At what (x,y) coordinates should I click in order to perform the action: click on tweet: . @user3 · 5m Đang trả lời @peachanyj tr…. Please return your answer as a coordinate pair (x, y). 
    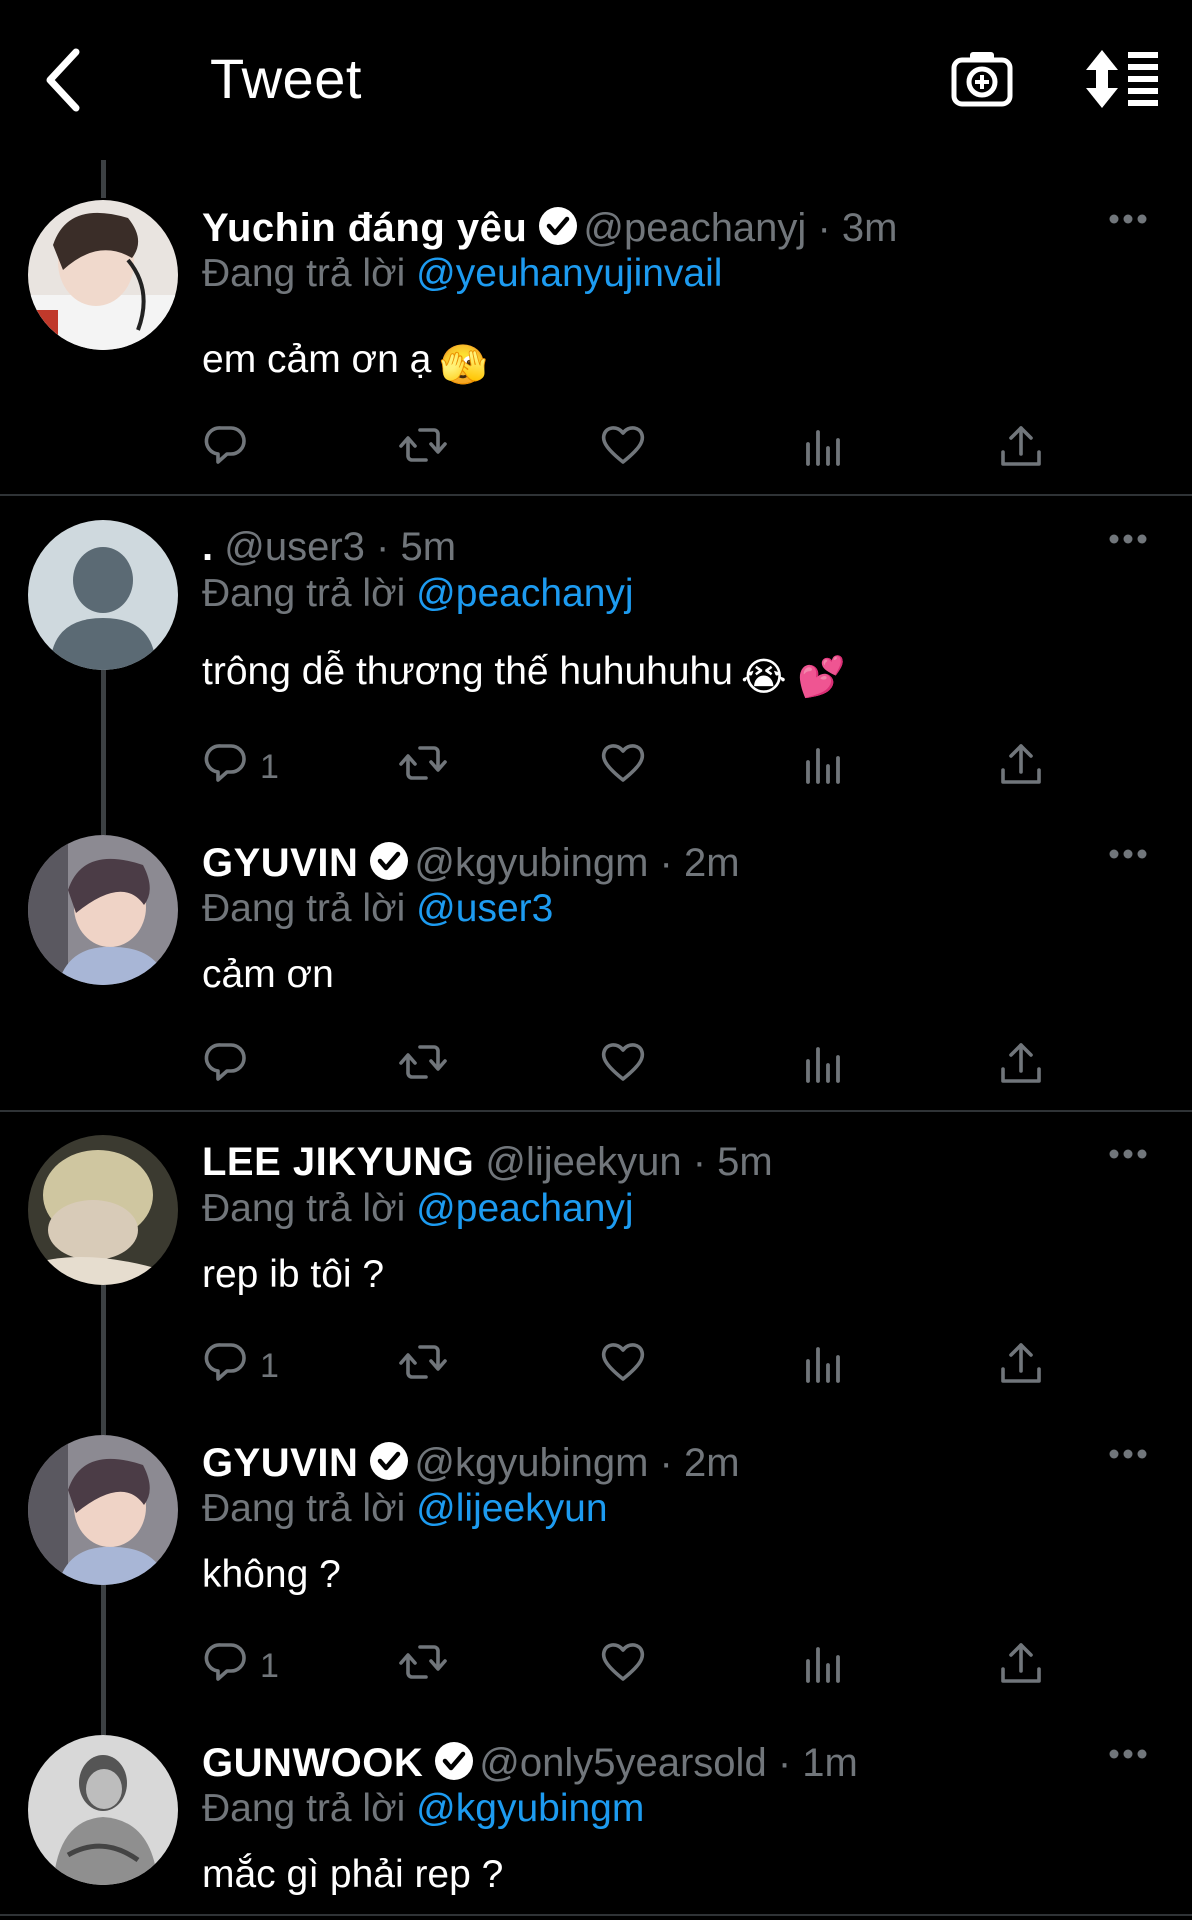
    Looking at the image, I should click on (596, 655).